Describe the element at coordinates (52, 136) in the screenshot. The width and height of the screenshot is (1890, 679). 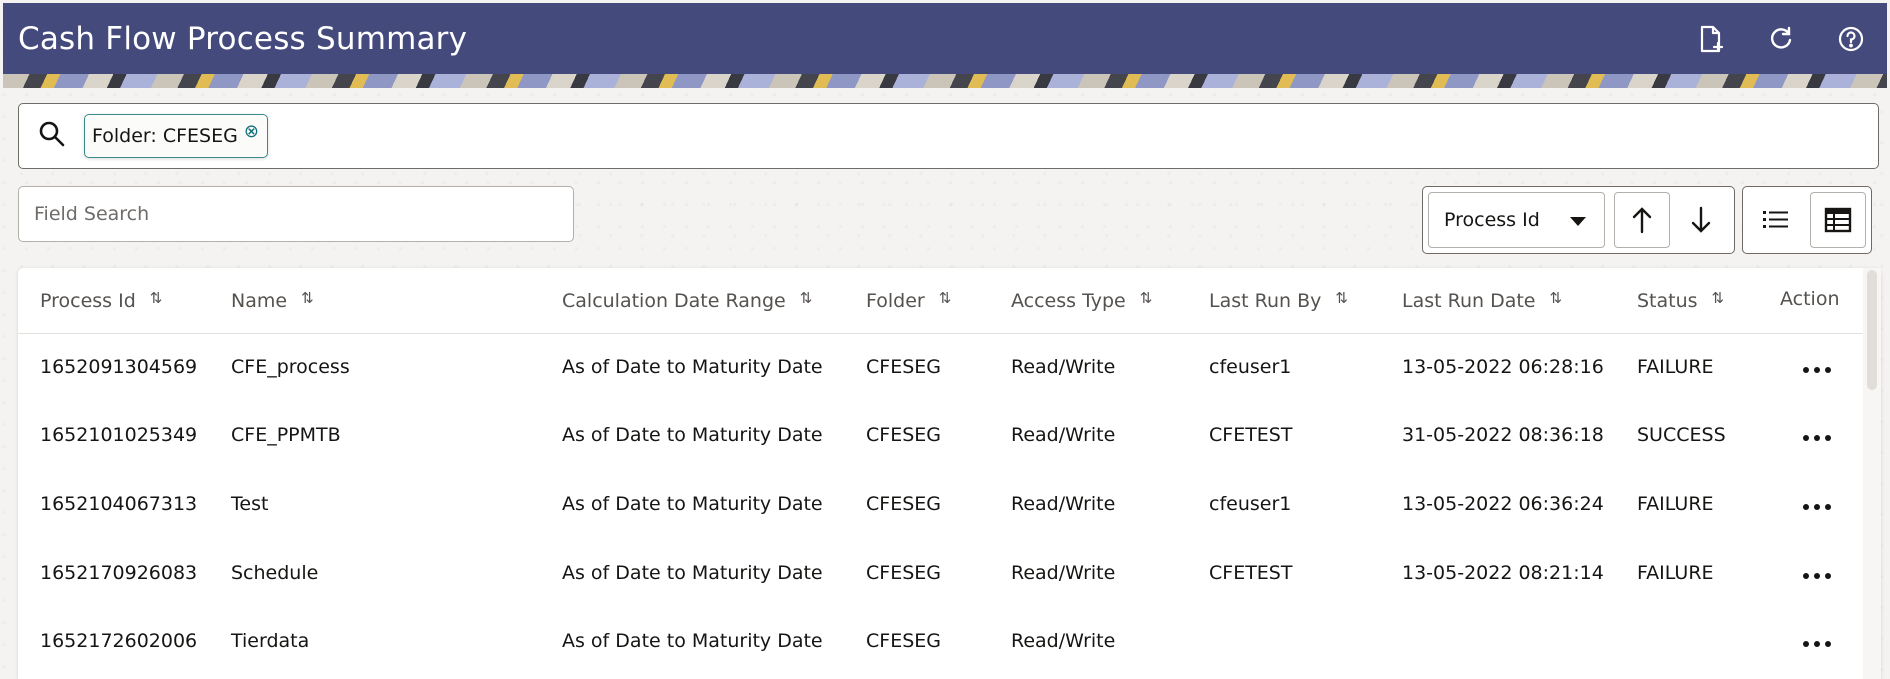
I see `search-icon` at that location.